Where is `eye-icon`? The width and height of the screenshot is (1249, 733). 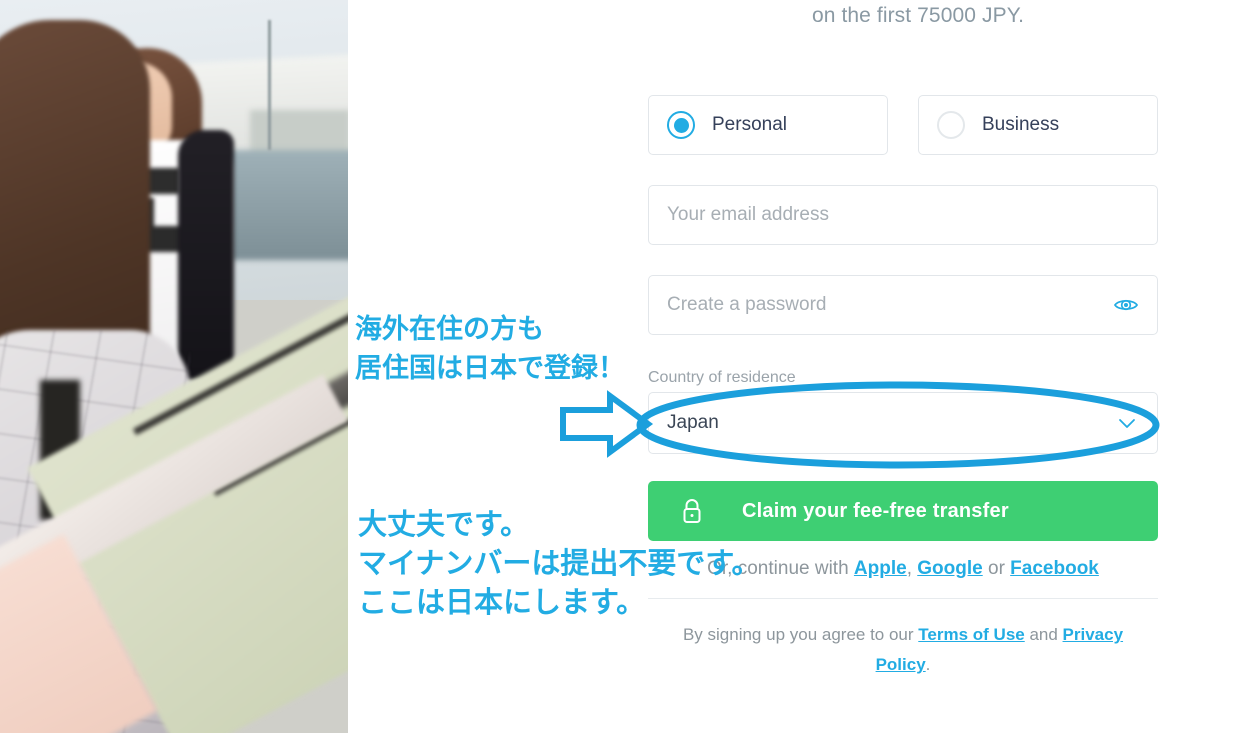 eye-icon is located at coordinates (1126, 305).